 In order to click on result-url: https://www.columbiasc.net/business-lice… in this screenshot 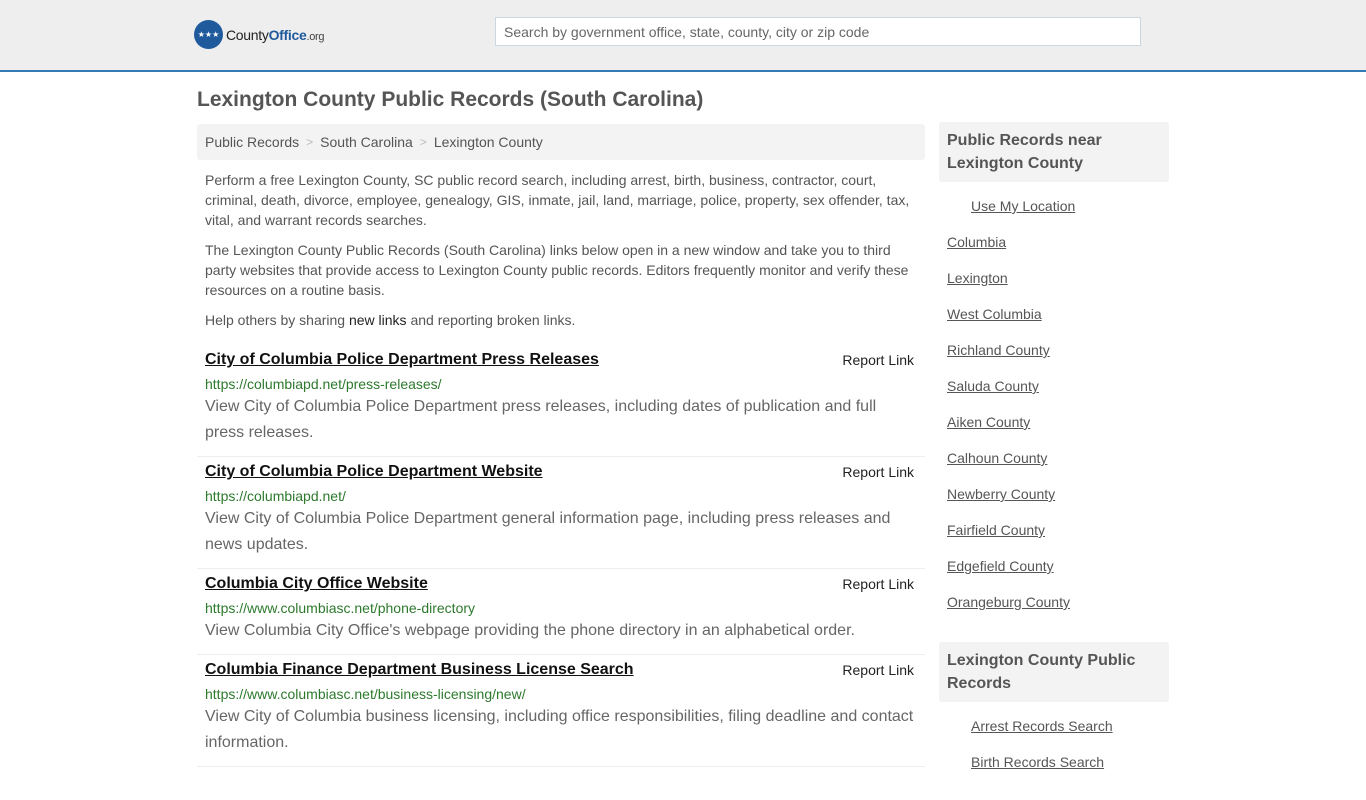, I will do `click(365, 694)`.